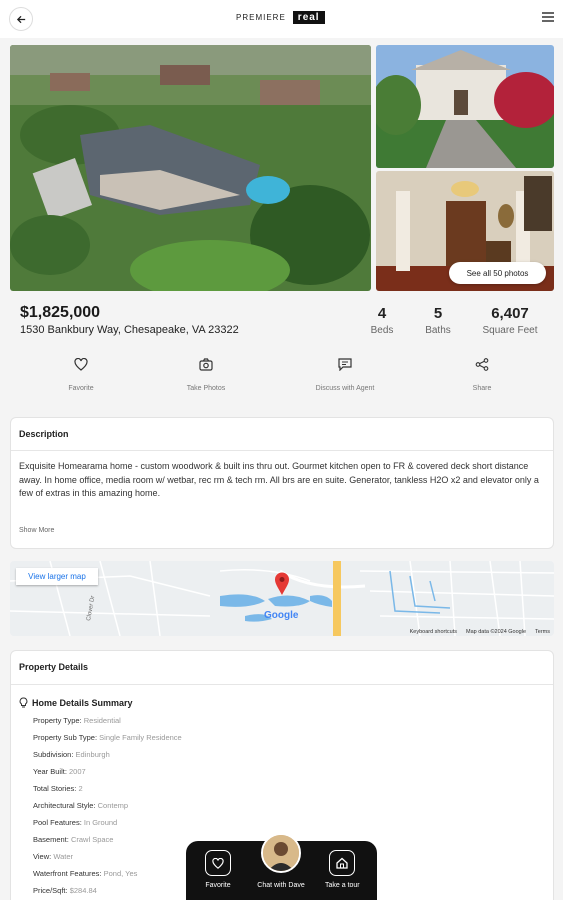 Image resolution: width=563 pixels, height=900 pixels. What do you see at coordinates (438, 330) in the screenshot?
I see `stat-label: Baths` at bounding box center [438, 330].